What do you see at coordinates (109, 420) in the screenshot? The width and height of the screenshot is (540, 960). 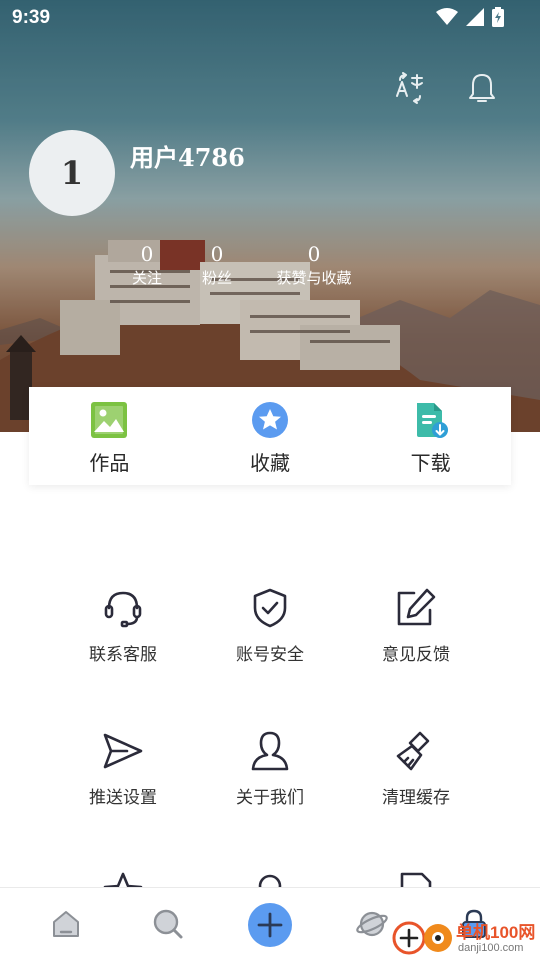 I see `gallery-icon` at bounding box center [109, 420].